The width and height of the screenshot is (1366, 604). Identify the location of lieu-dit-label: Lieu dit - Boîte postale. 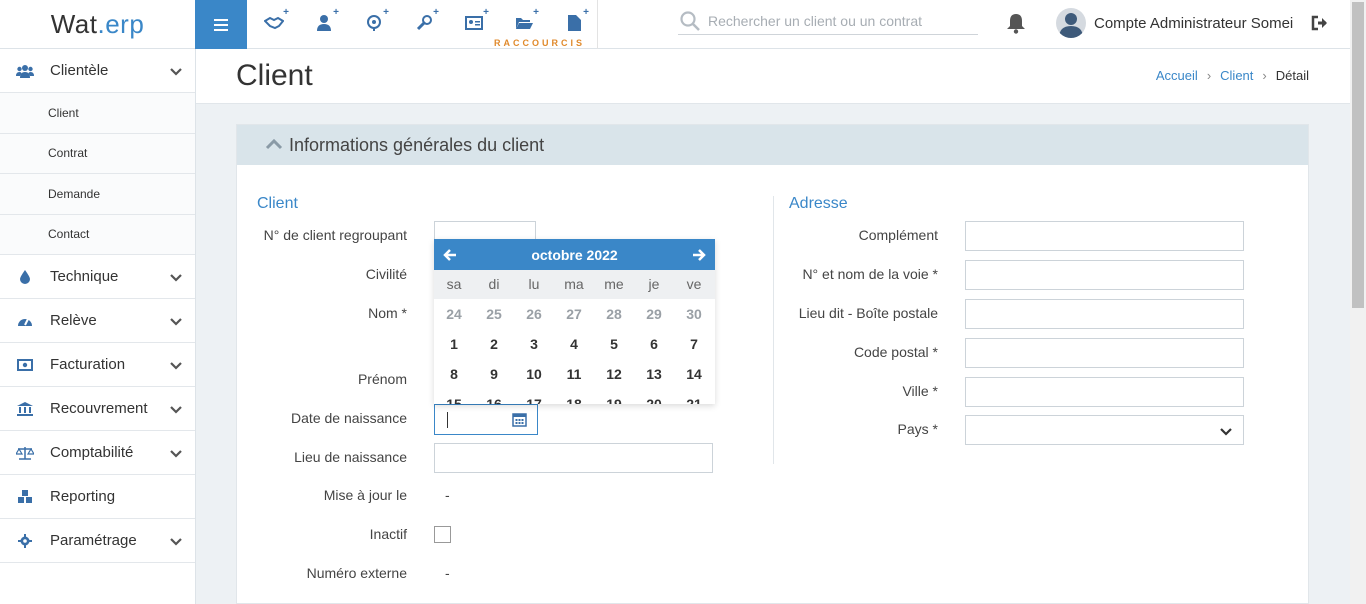
(868, 313).